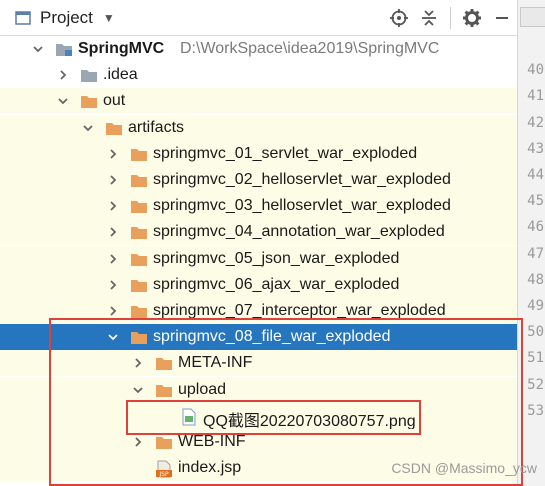  I want to click on tree-item: out, so click(258, 101).